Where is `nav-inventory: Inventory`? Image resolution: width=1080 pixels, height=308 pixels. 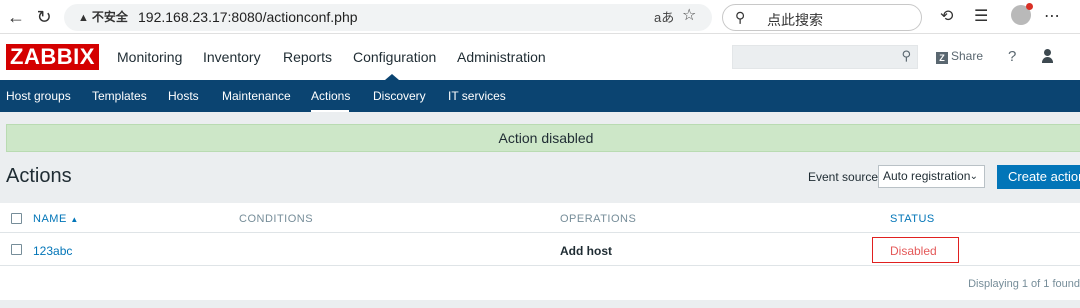
nav-inventory: Inventory is located at coordinates (232, 57).